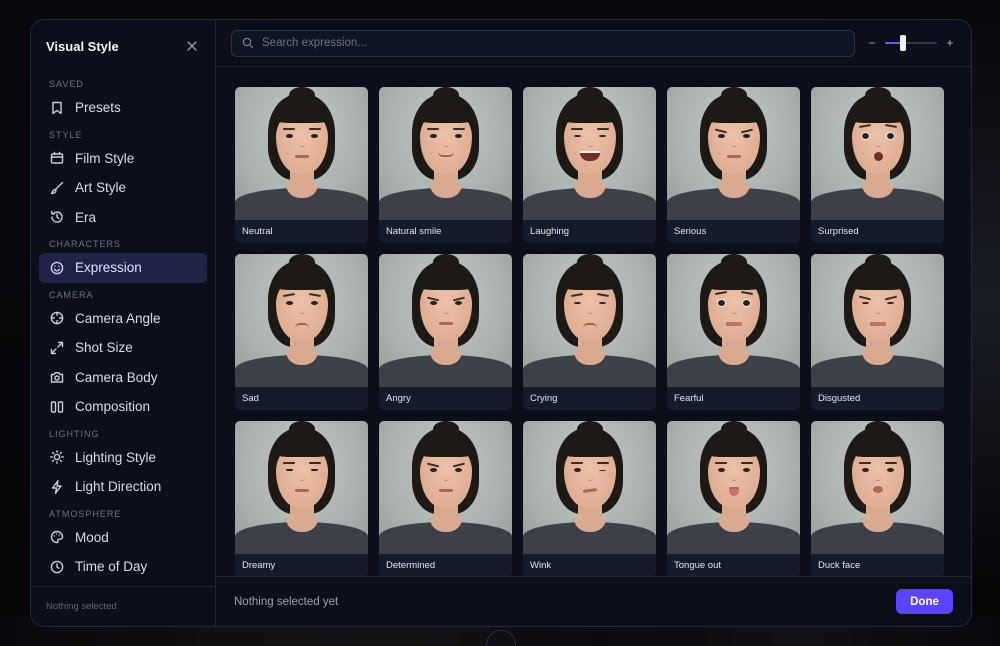  Describe the element at coordinates (123, 538) in the screenshot. I see `sidebar-item-mood: Mood` at that location.